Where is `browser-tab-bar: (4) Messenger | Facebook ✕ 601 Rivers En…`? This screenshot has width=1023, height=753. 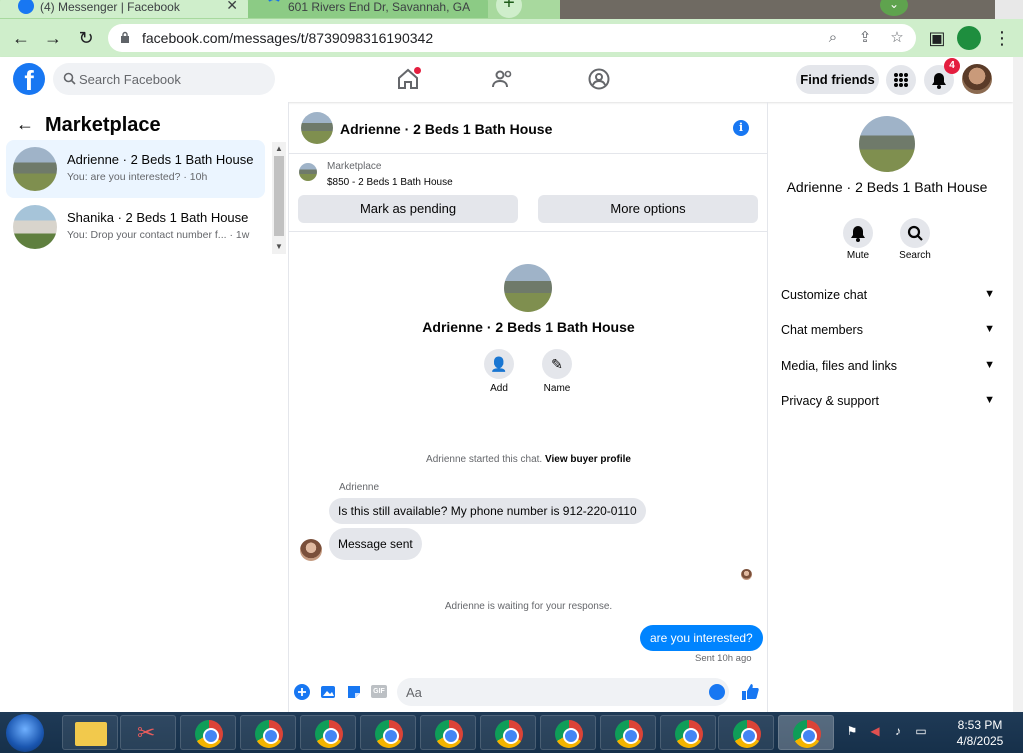 browser-tab-bar: (4) Messenger | Facebook ✕ 601 Rivers En… is located at coordinates (511, 9).